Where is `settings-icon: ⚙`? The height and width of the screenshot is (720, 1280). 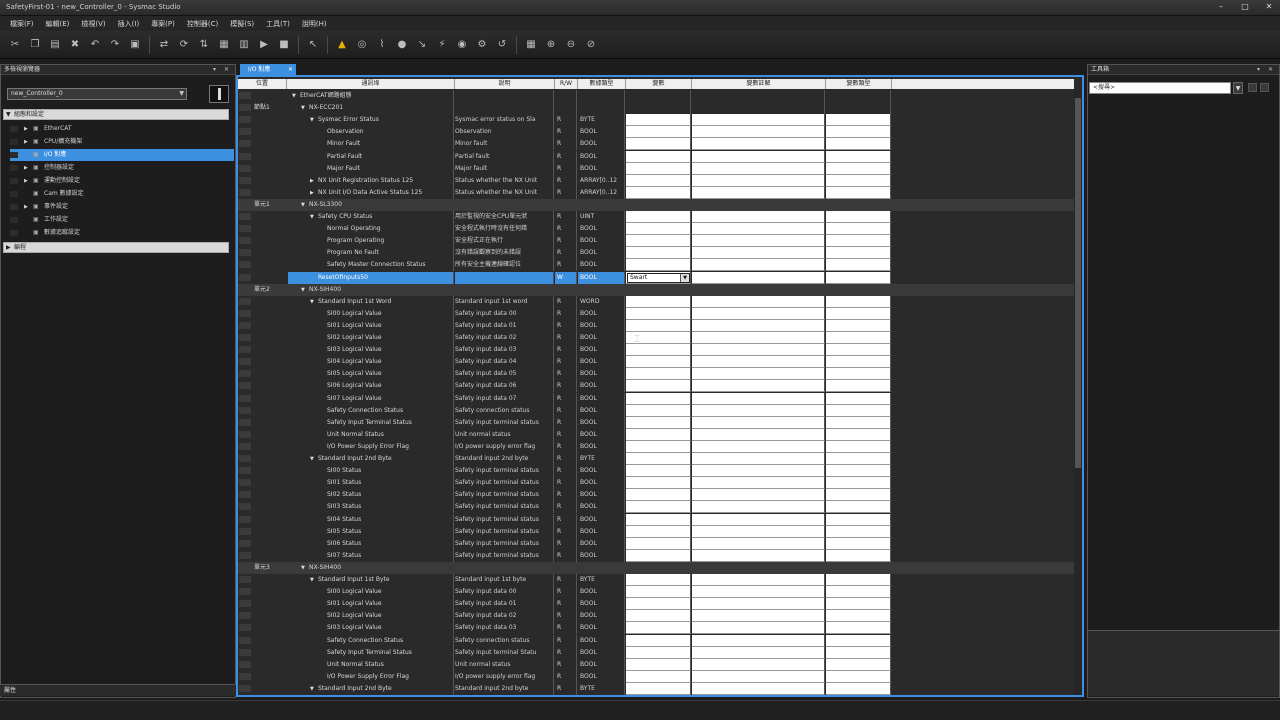 settings-icon: ⚙ is located at coordinates (482, 45).